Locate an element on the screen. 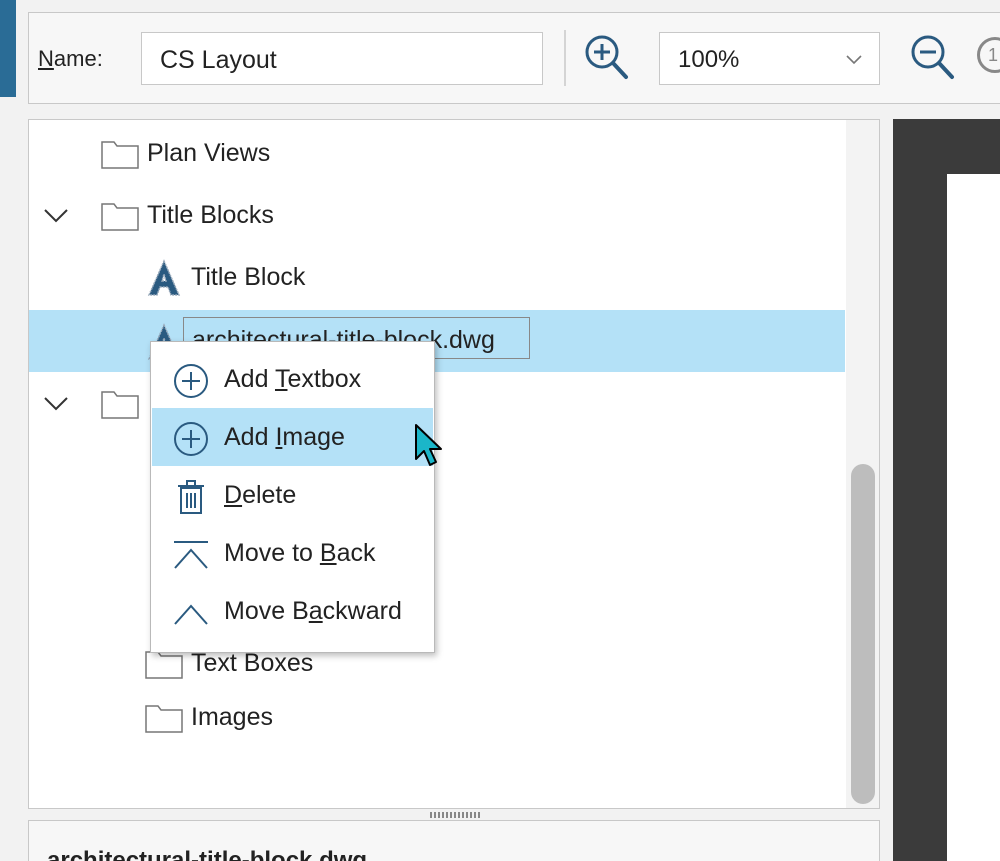 This screenshot has width=1000, height=861. move-backward-icon is located at coordinates (191, 614).